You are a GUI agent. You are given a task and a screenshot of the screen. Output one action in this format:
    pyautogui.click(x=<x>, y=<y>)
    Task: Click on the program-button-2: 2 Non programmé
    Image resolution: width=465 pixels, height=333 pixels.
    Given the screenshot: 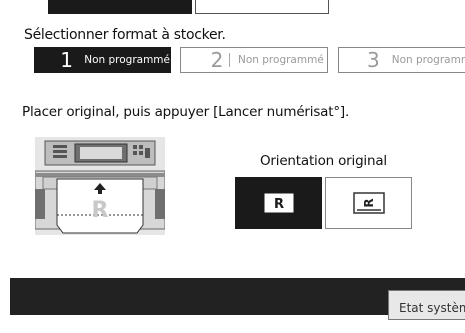 What is the action you would take?
    pyautogui.click(x=254, y=60)
    